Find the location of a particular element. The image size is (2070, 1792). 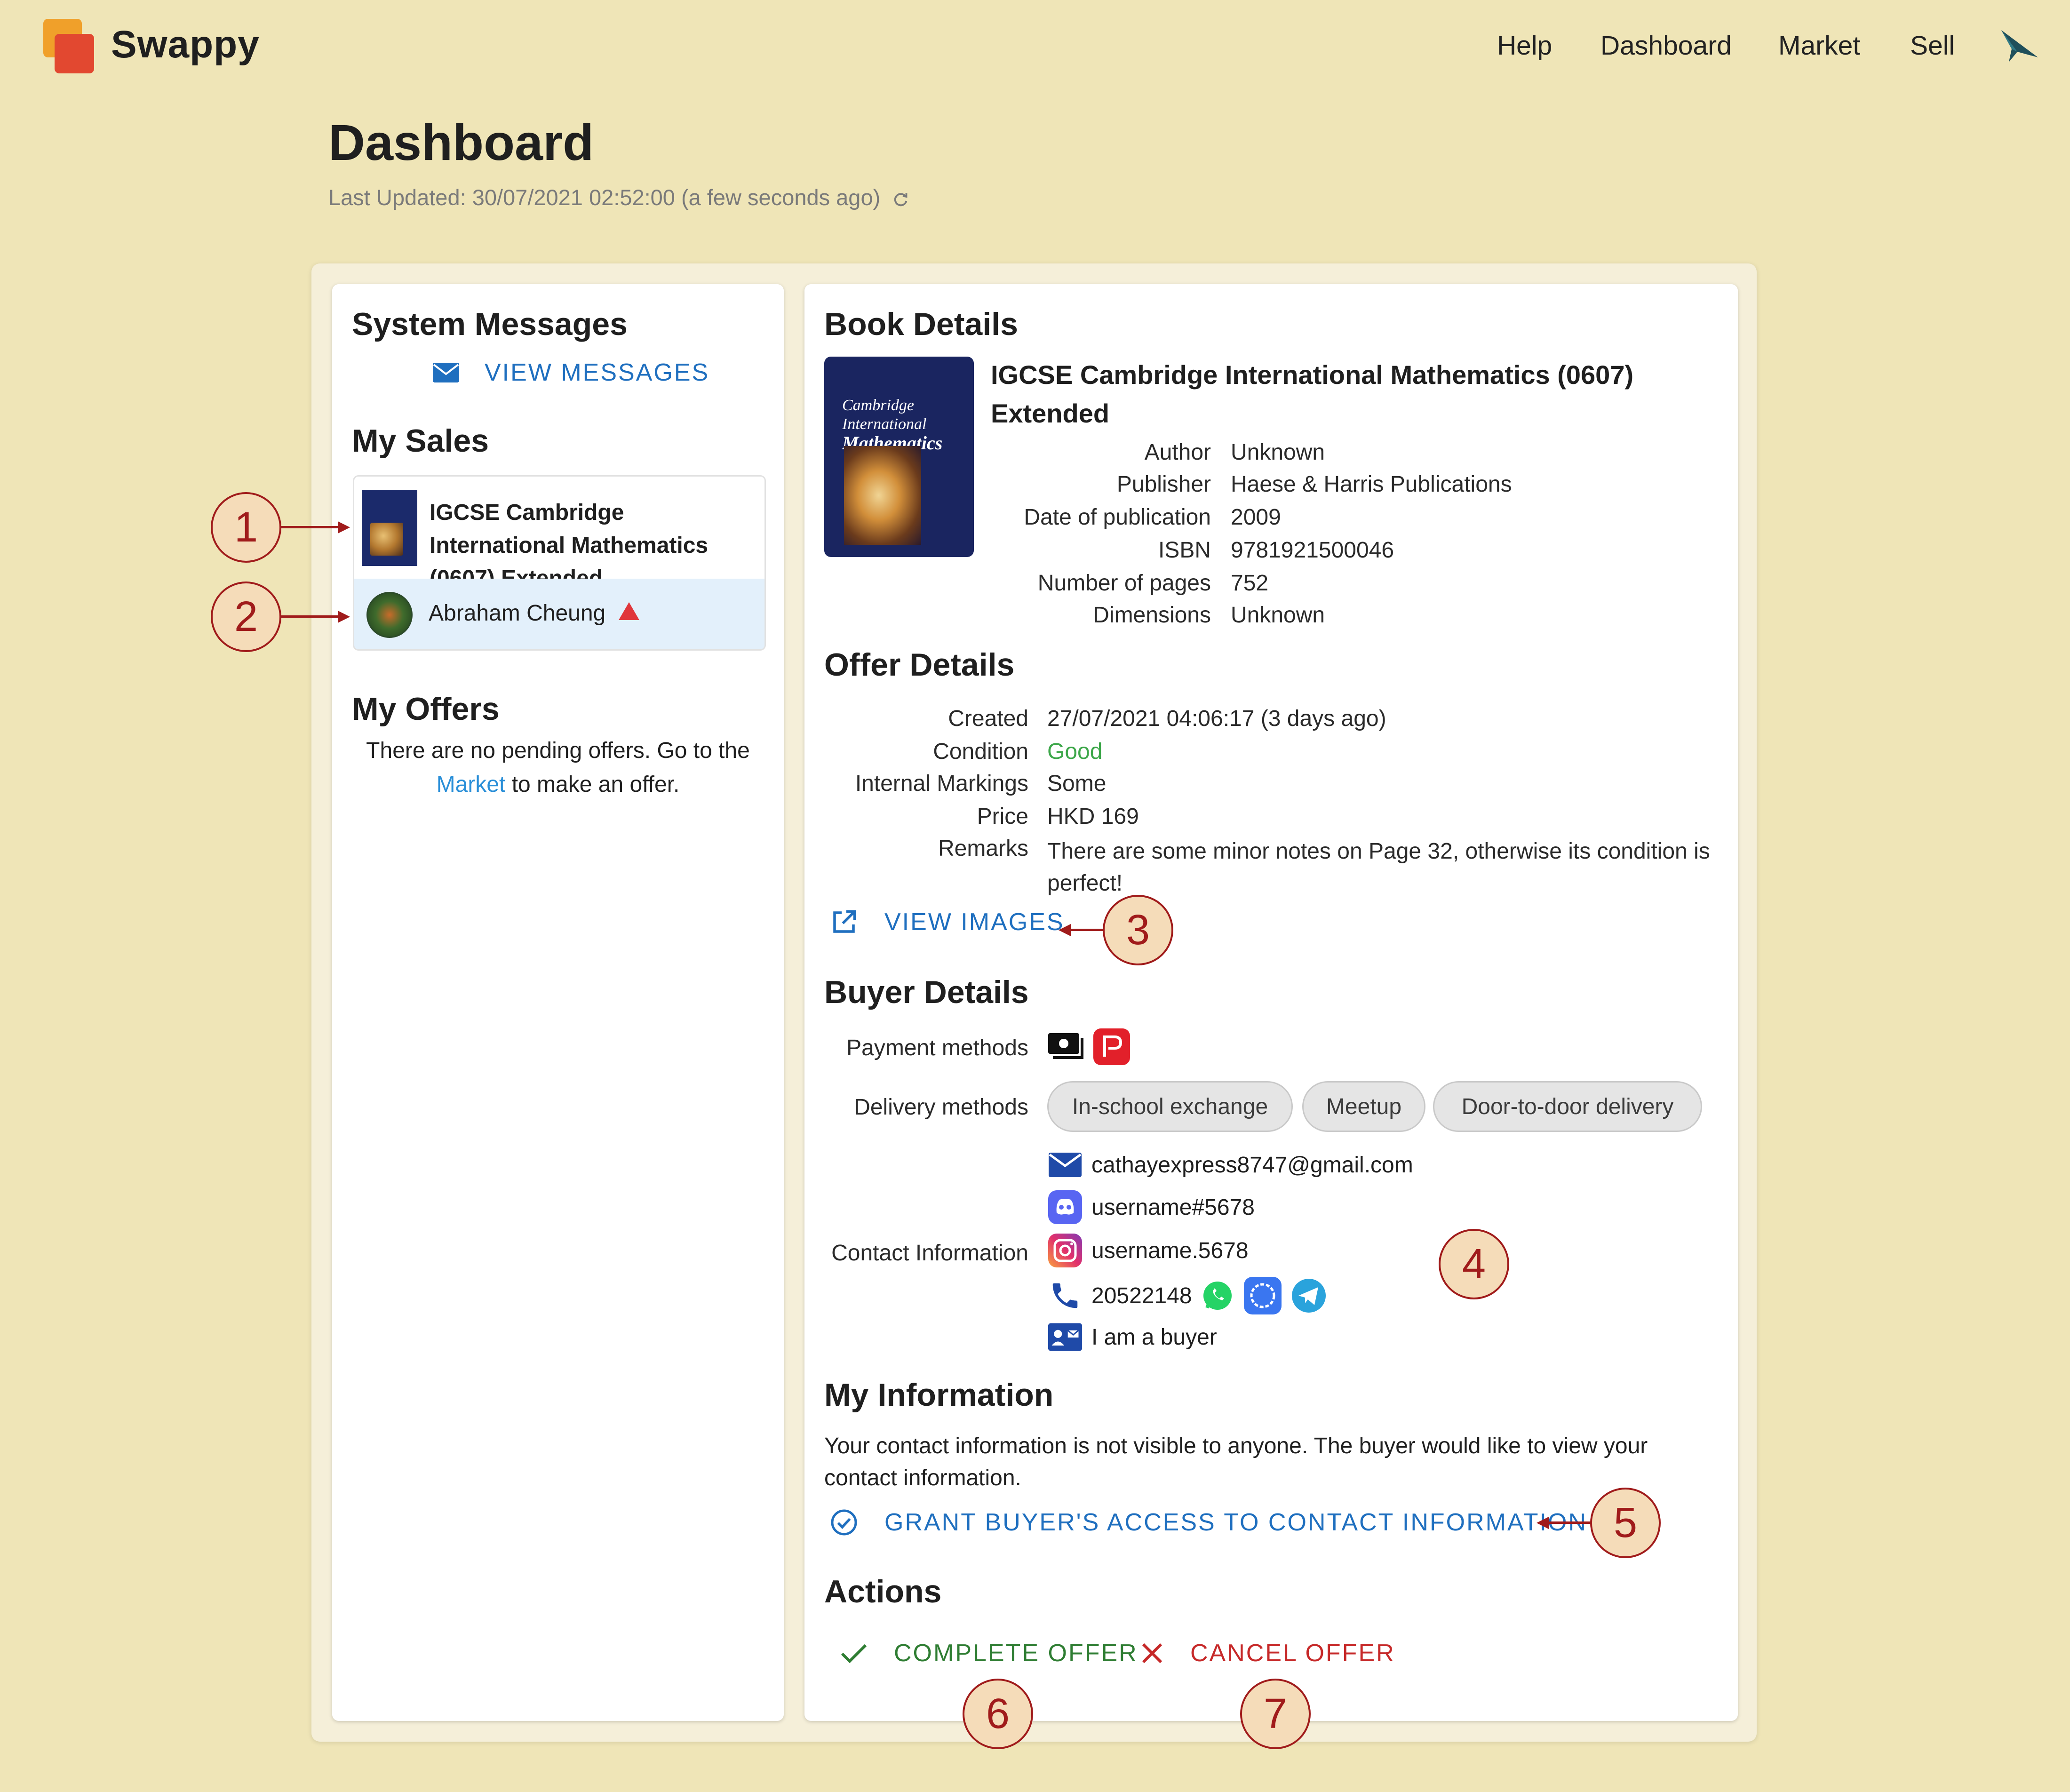

market-link: Market is located at coordinates (472, 784).